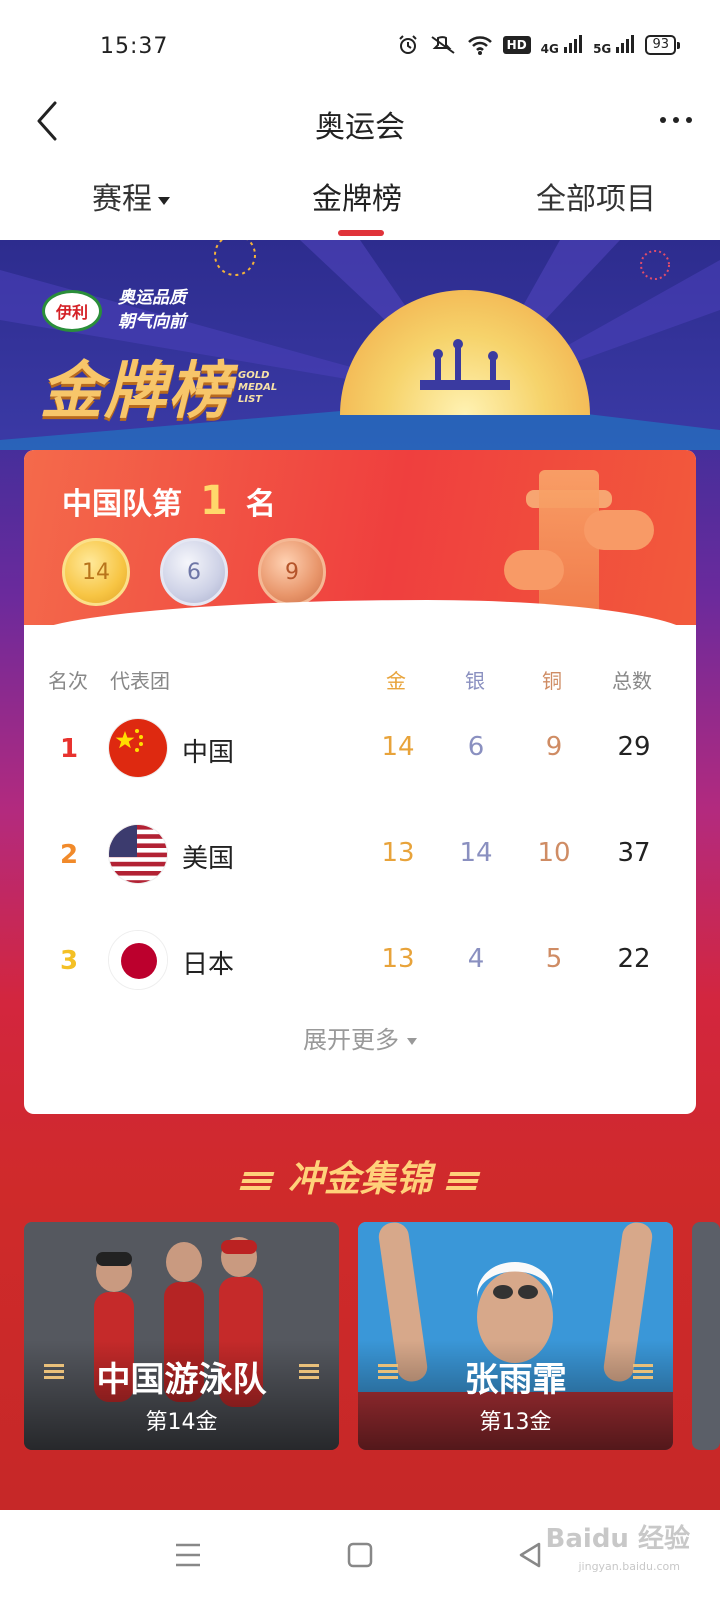 Image resolution: width=720 pixels, height=1600 pixels. I want to click on row-total: 22, so click(634, 959).